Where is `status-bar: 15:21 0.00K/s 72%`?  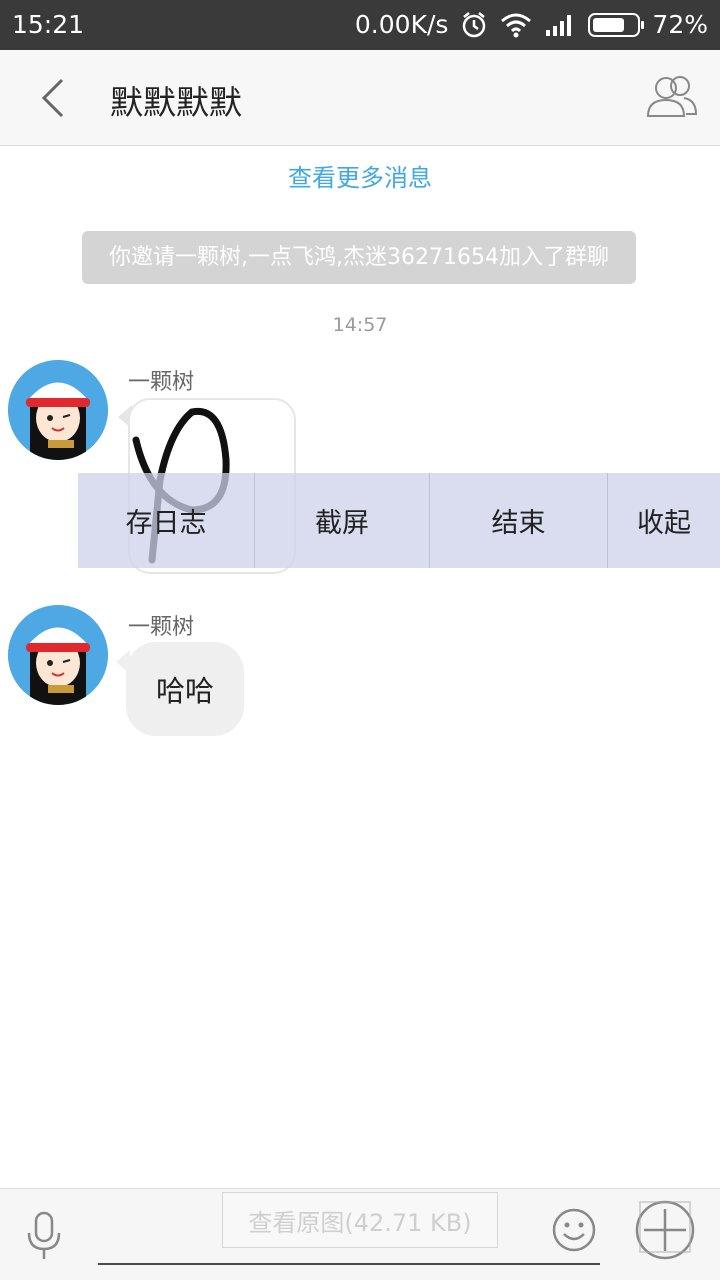 status-bar: 15:21 0.00K/s 72% is located at coordinates (360, 25).